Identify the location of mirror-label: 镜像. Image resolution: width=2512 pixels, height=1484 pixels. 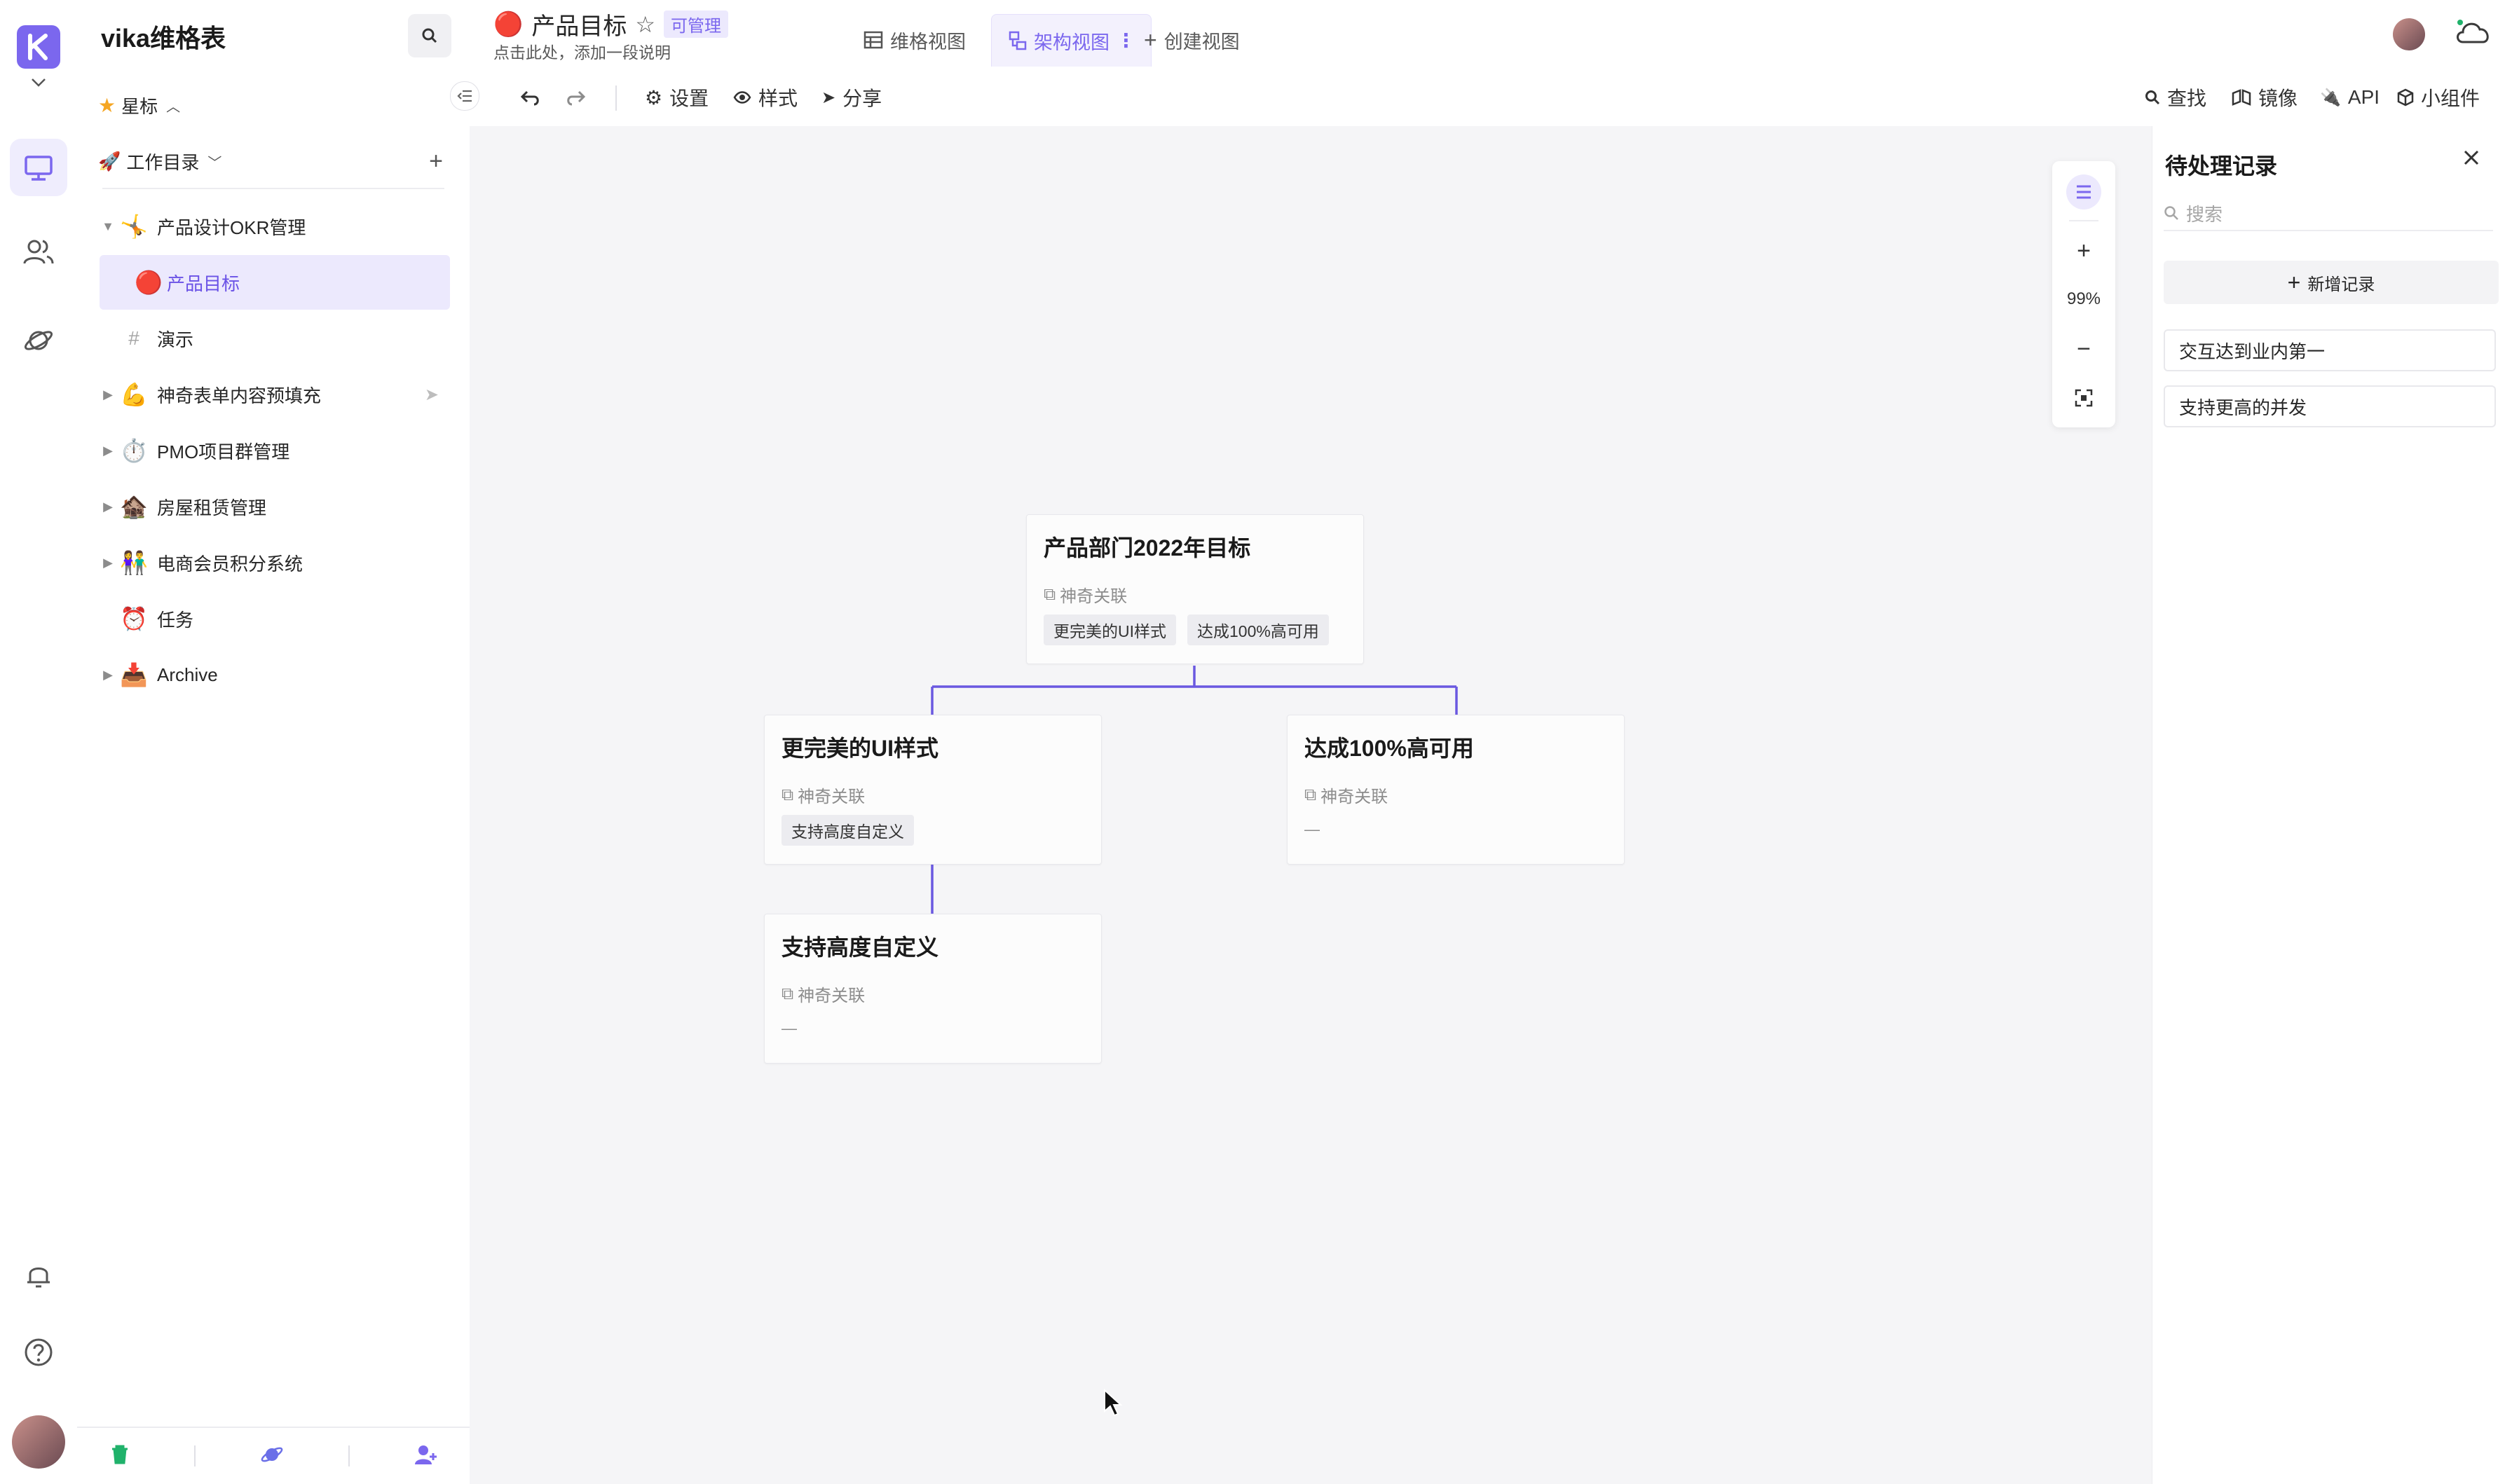
(2278, 98).